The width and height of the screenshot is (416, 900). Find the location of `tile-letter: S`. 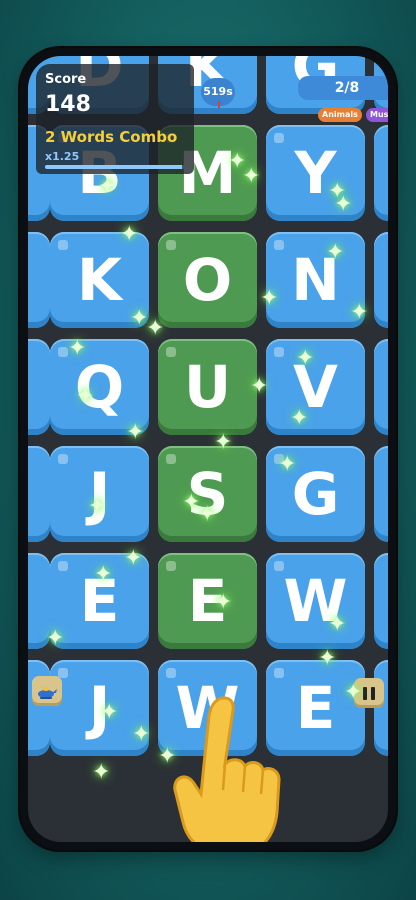

tile-letter: S is located at coordinates (207, 494).